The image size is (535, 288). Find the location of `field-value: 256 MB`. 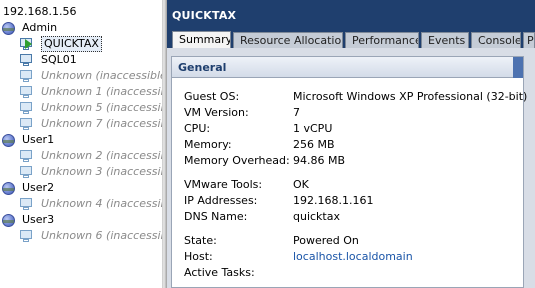

field-value: 256 MB is located at coordinates (314, 144).